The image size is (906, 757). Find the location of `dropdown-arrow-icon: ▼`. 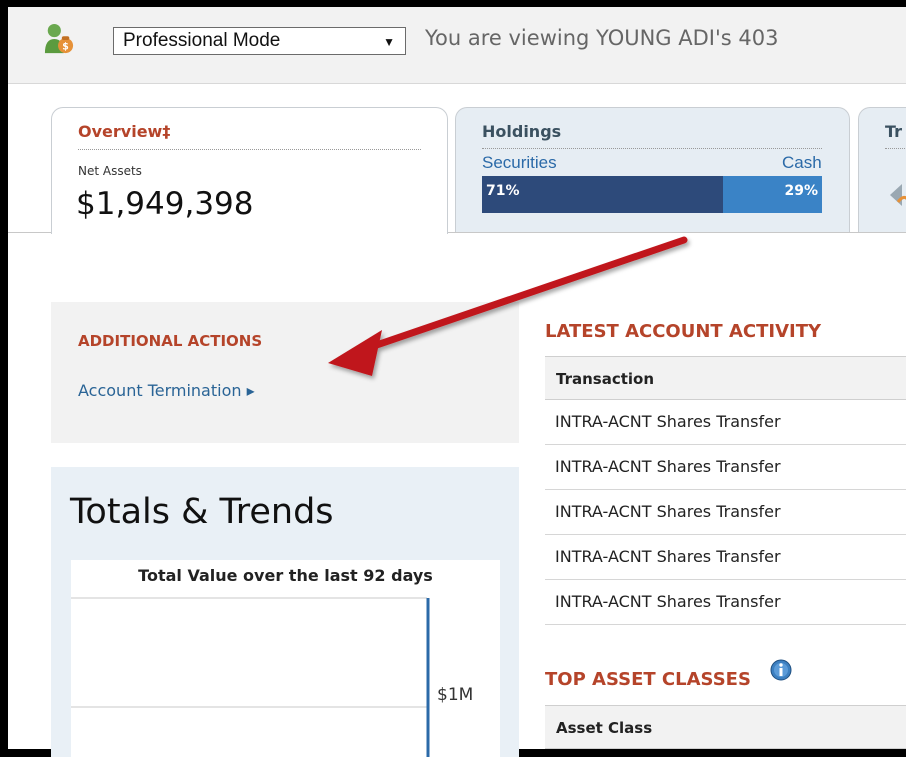

dropdown-arrow-icon: ▼ is located at coordinates (389, 42).